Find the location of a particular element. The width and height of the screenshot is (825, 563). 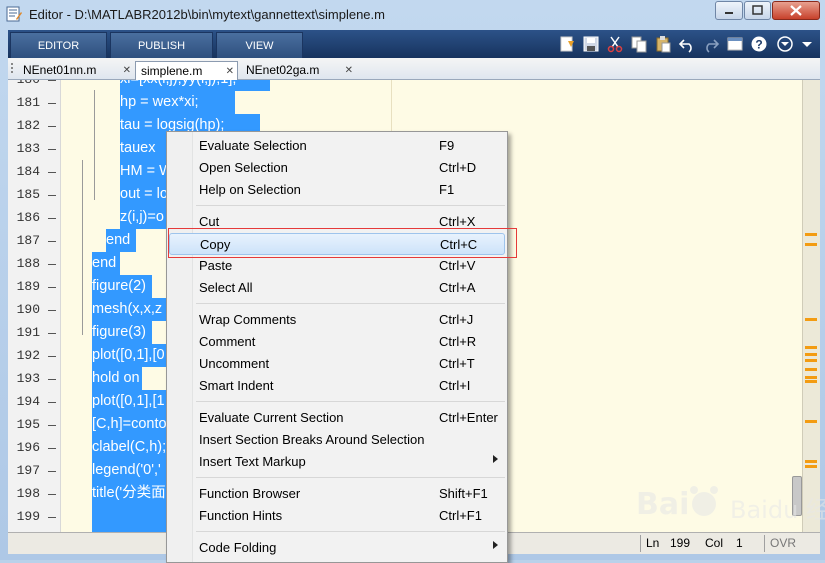

line-number: 184 is located at coordinates (28, 171).